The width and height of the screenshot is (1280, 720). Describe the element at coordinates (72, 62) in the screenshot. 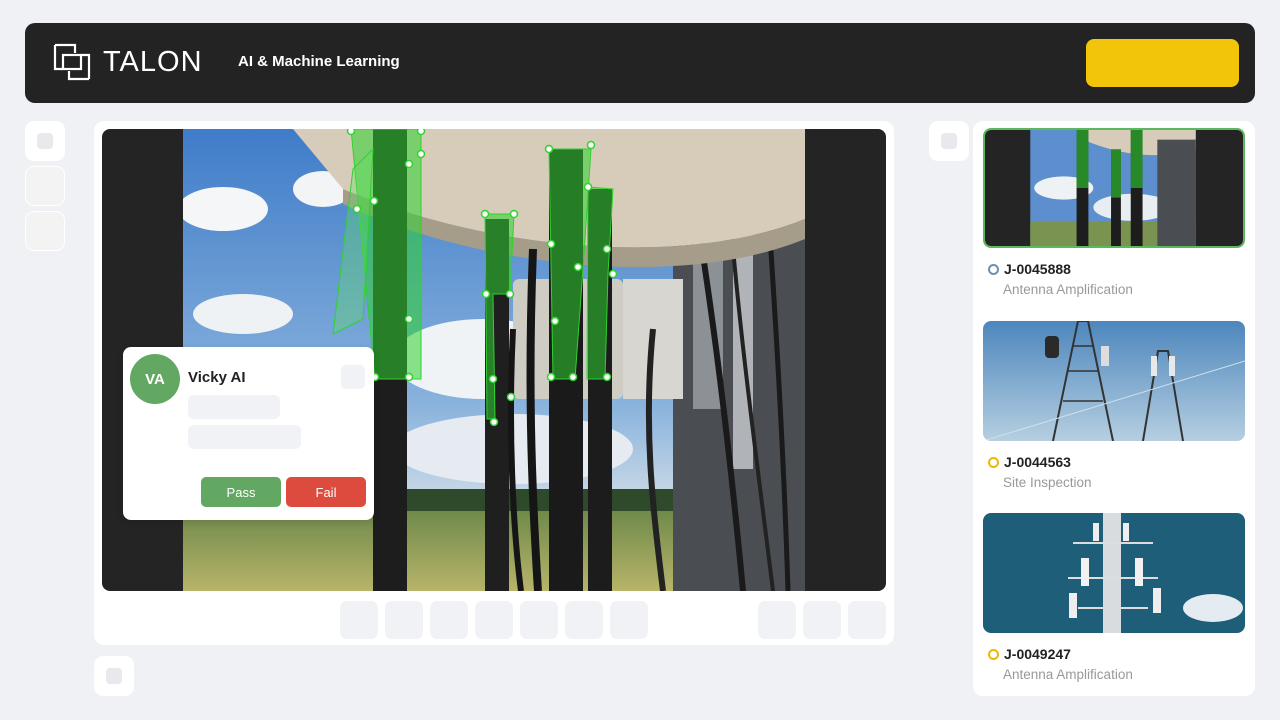

I see `talon-logo-icon` at that location.